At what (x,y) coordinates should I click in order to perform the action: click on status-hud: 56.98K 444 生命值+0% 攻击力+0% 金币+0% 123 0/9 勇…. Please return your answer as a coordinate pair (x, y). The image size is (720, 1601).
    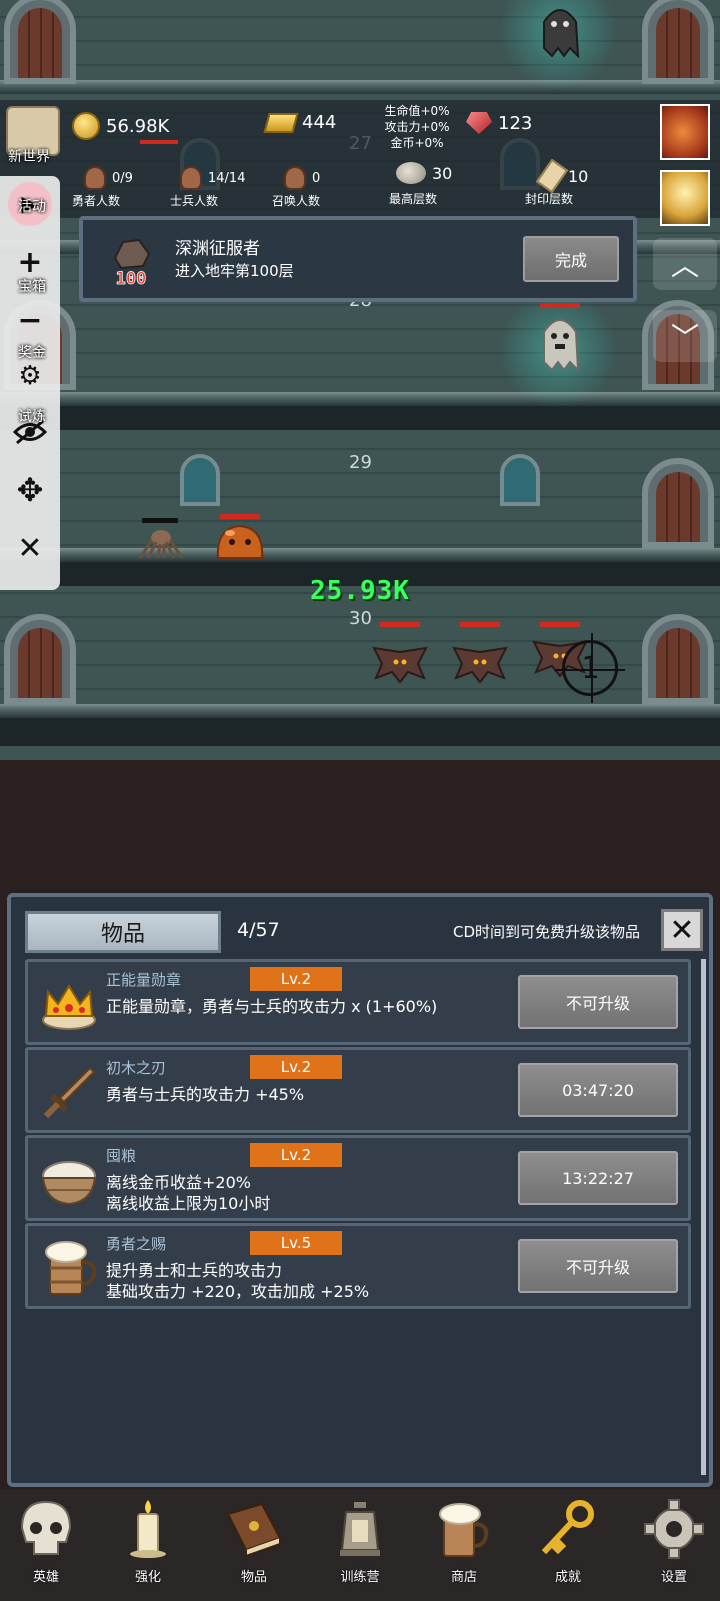
    Looking at the image, I should click on (360, 159).